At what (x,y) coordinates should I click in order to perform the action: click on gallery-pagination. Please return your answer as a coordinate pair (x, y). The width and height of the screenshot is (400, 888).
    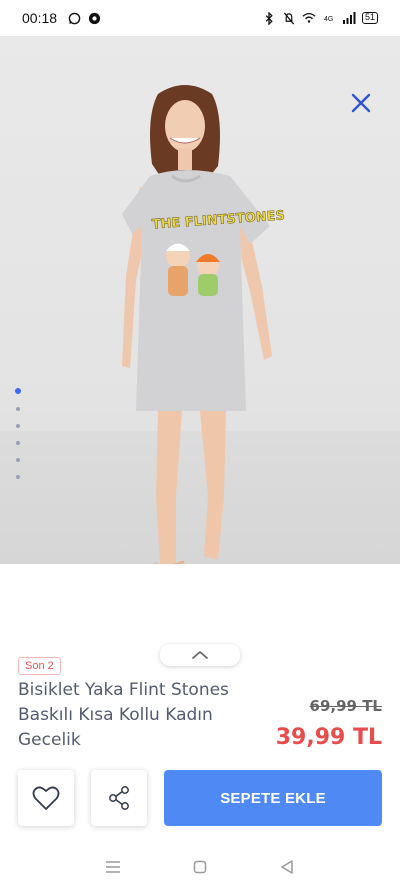
    Looking at the image, I should click on (18, 433).